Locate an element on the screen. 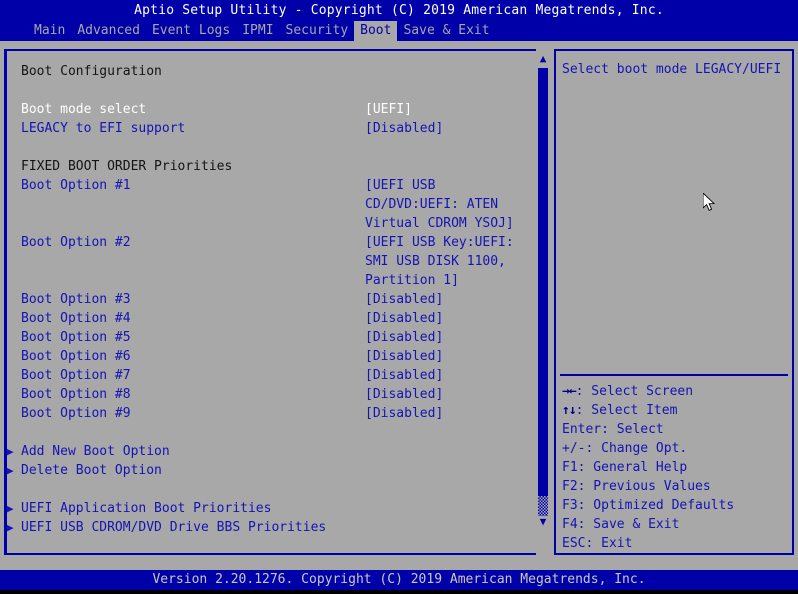 The width and height of the screenshot is (798, 594). submenu-item-uefi-usb-cdrom-dvd-drive-bbs-priorities: ▶ UEFI USB CDROM/DVD Drive BBS Priorities is located at coordinates (264, 527).